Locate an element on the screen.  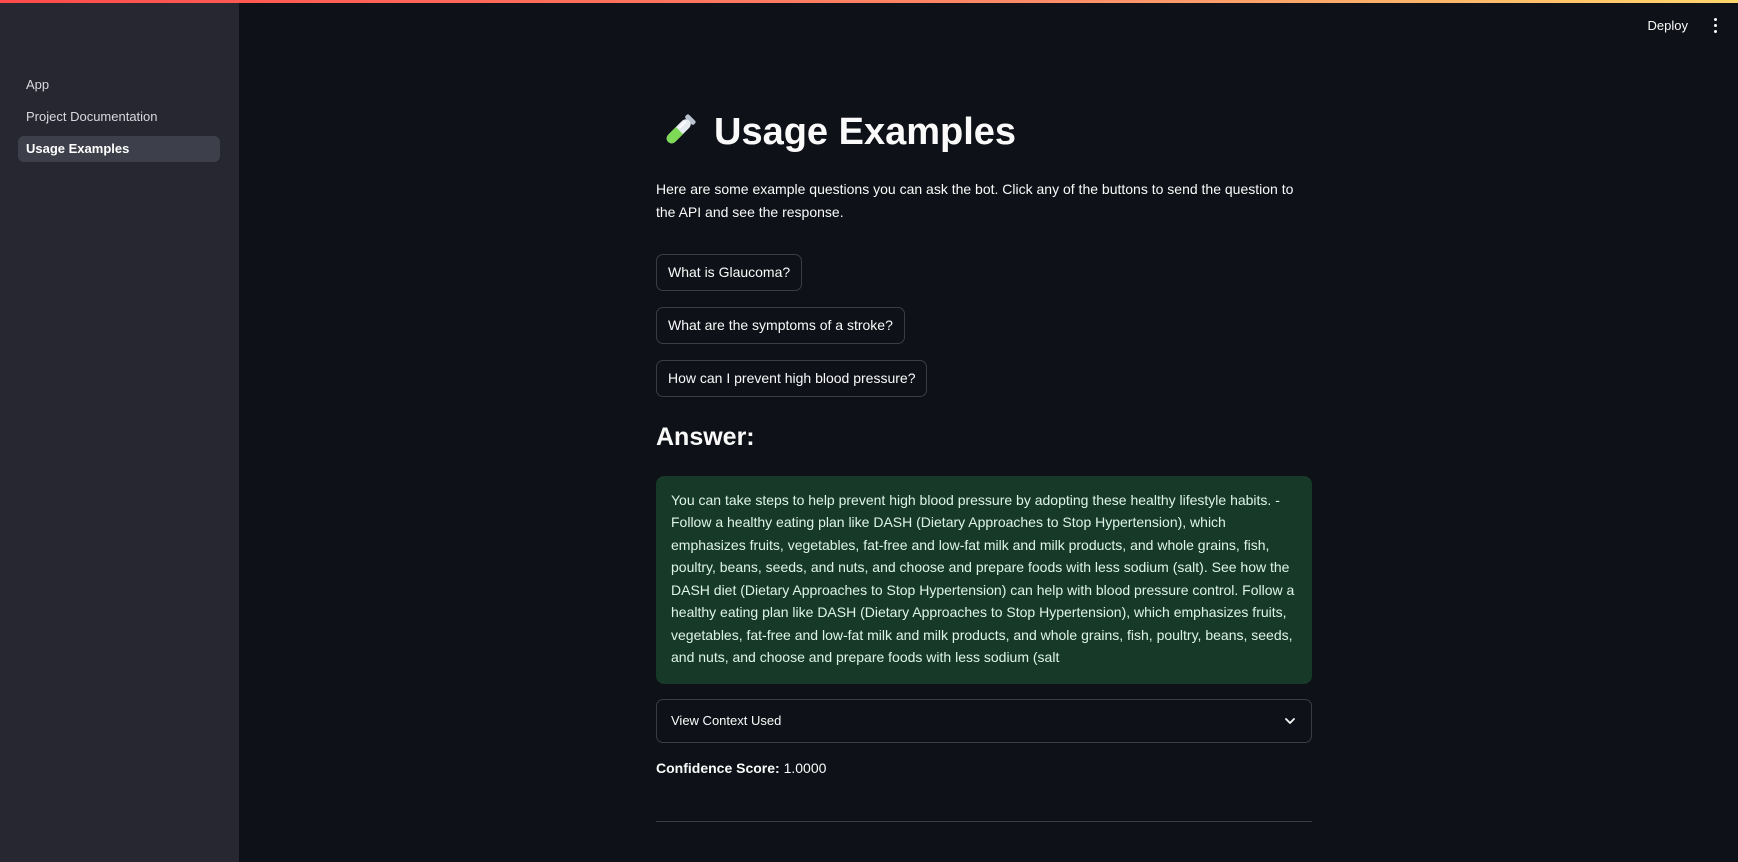
confidence-score: Confidence Score: 1.0000 is located at coordinates (984, 768).